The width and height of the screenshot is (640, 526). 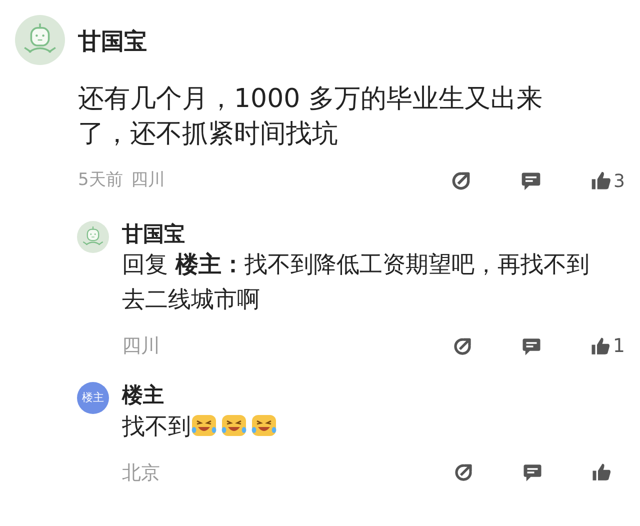 What do you see at coordinates (619, 182) in the screenshot?
I see `like-count: 3` at bounding box center [619, 182].